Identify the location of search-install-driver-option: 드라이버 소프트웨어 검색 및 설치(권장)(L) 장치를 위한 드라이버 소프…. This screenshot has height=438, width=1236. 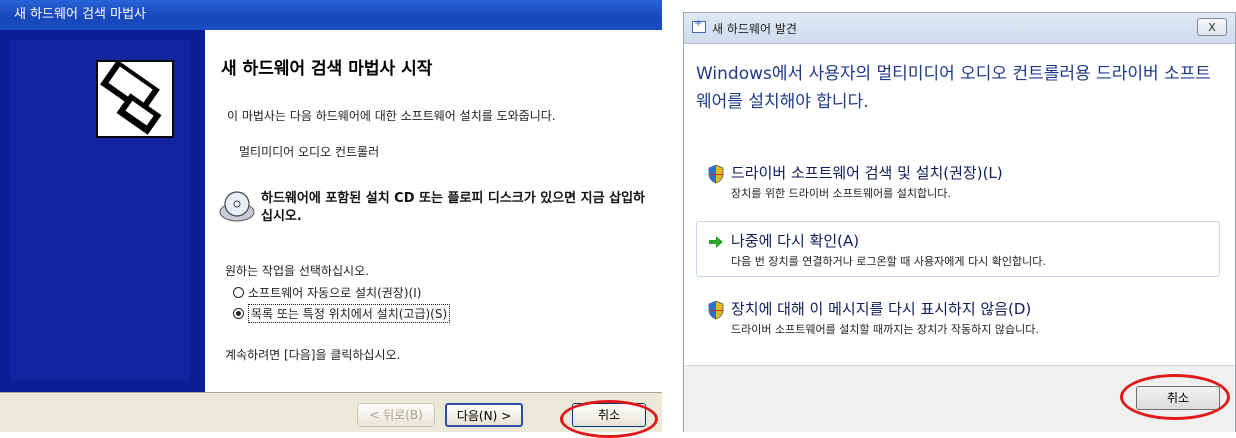
(958, 181).